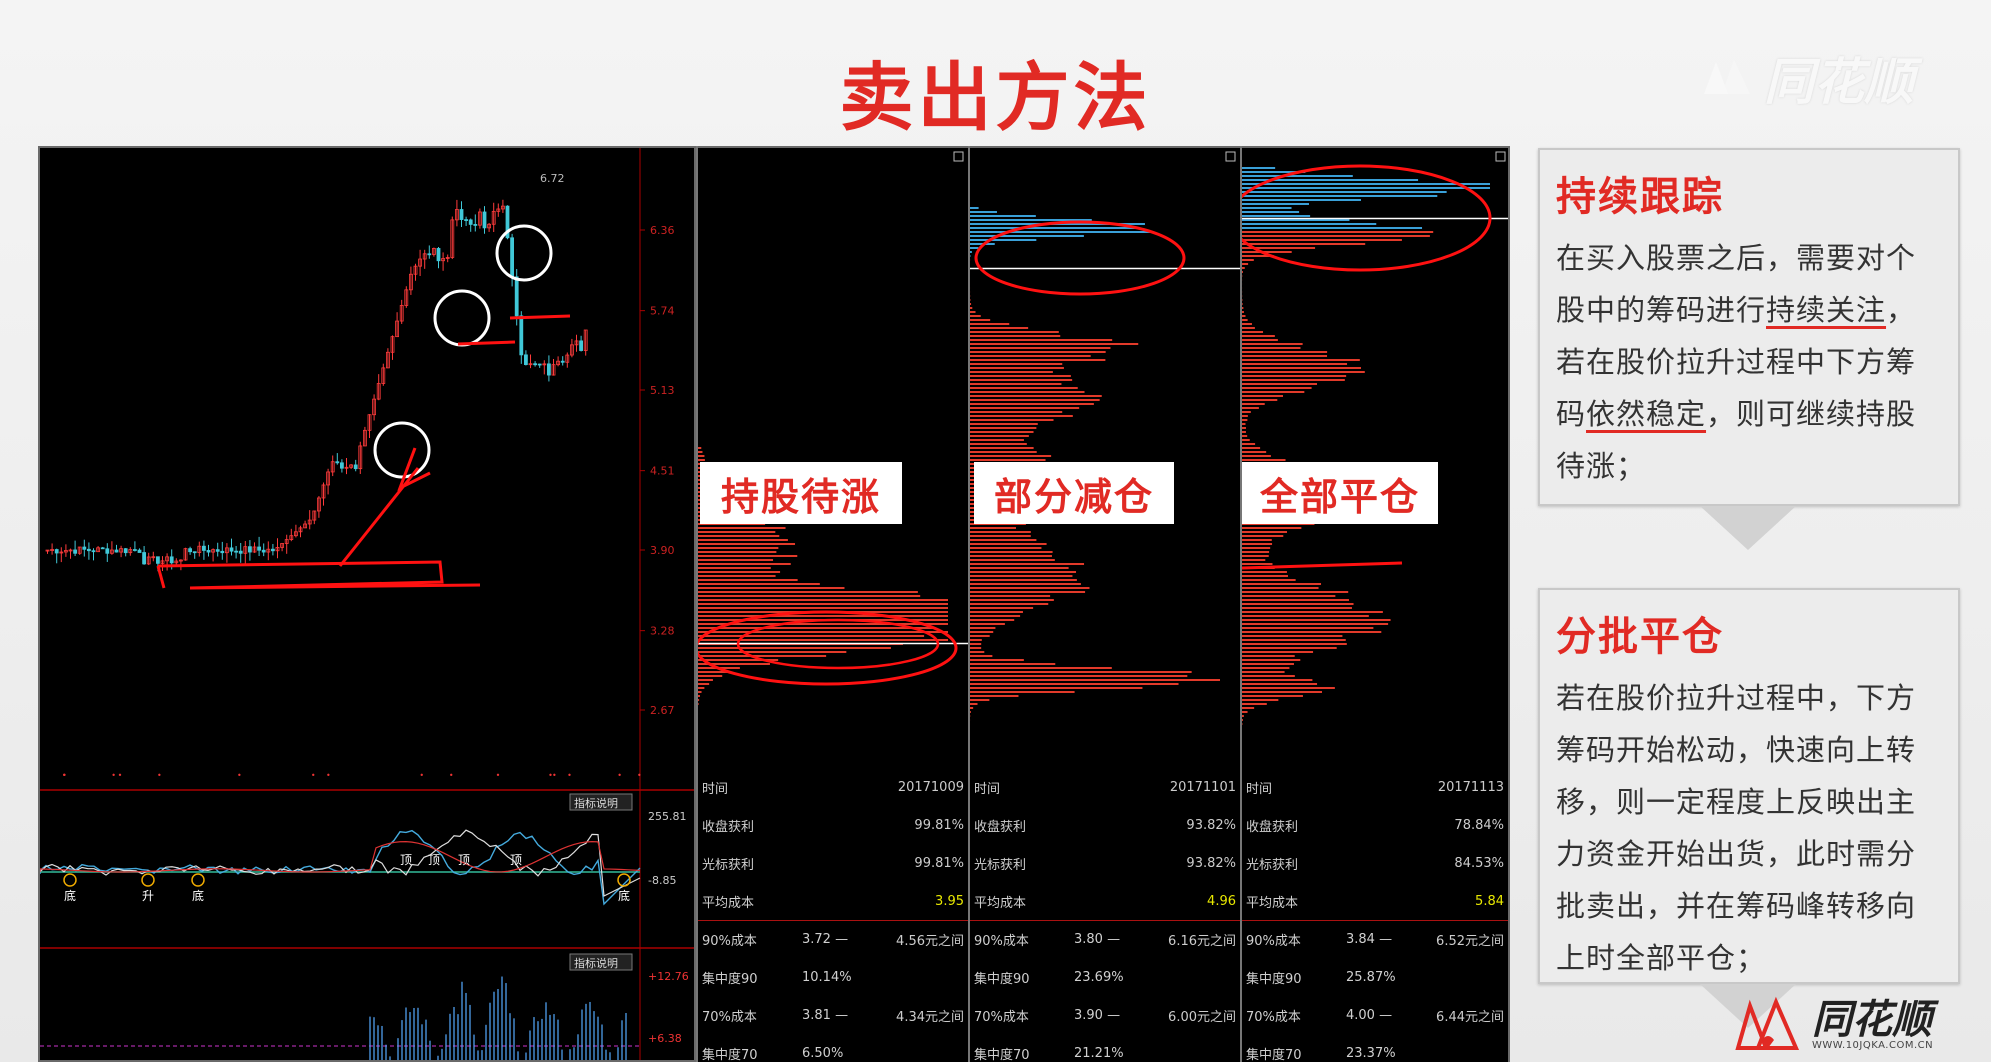  Describe the element at coordinates (1479, 863) in the screenshot. I see `stat-value: 84.53%` at that location.